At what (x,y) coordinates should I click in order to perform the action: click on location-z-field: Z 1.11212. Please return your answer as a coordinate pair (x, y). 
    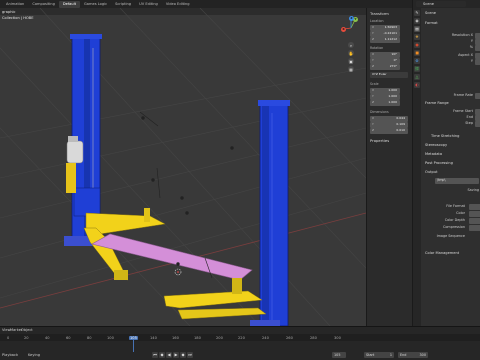
    Looking at the image, I should click on (385, 40).